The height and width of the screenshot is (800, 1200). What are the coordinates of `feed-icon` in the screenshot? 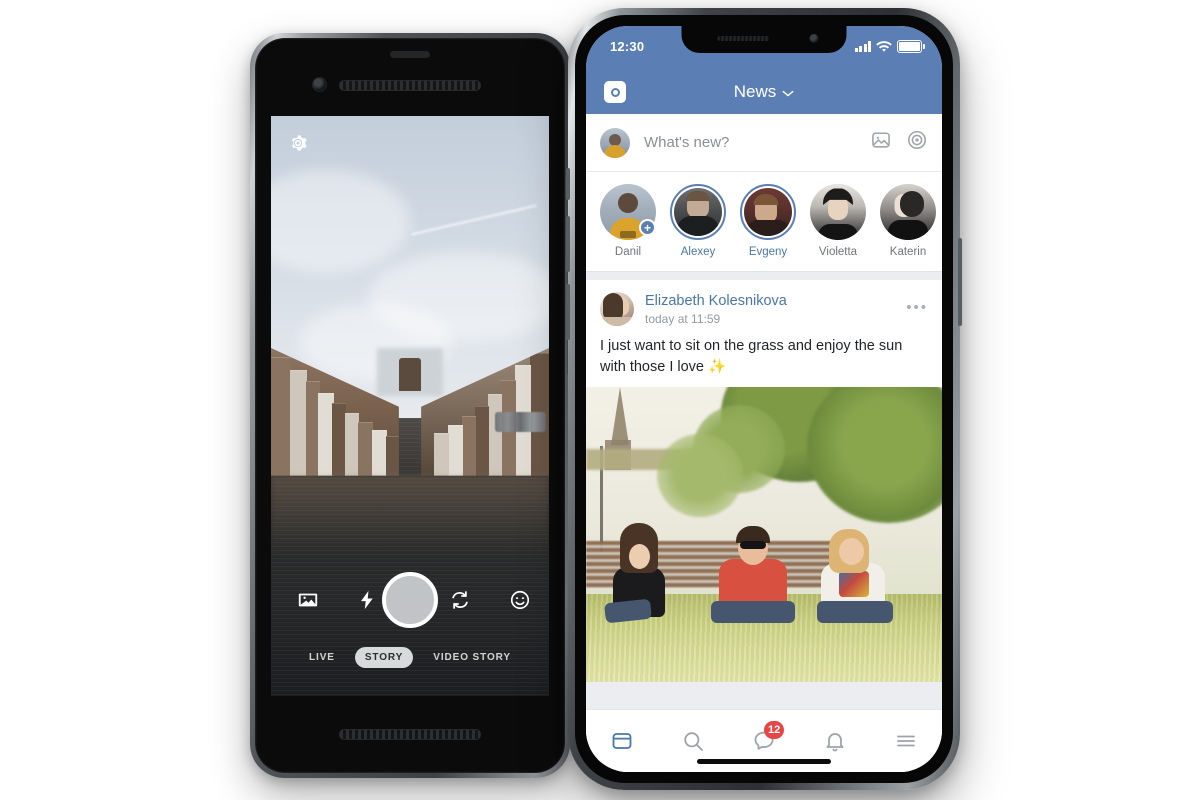 It's located at (621, 741).